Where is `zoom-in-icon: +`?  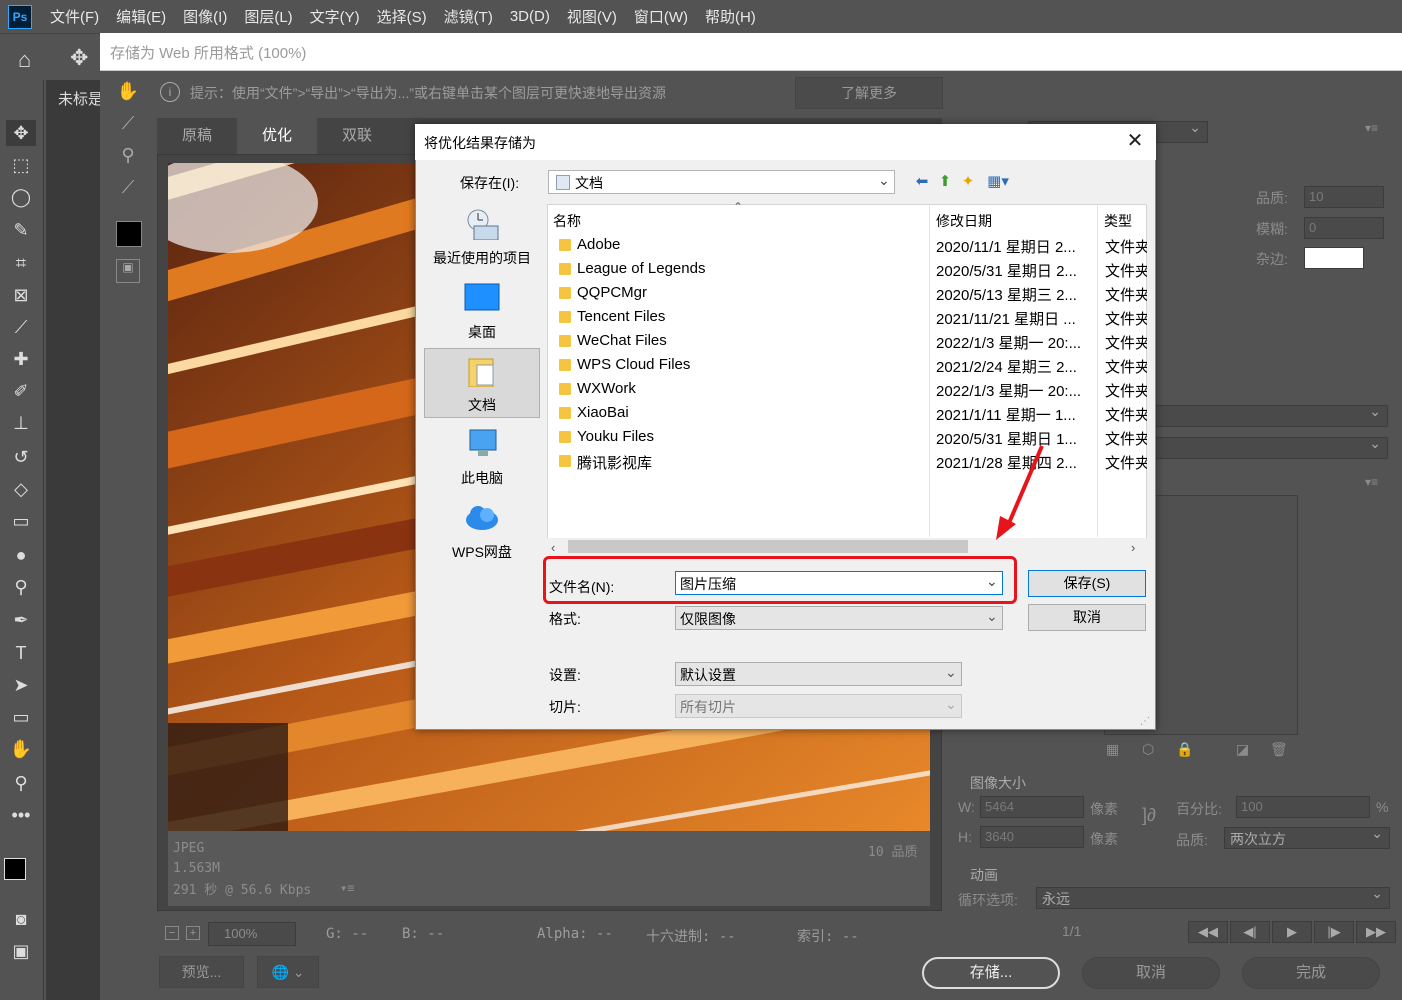
zoom-in-icon: + is located at coordinates (193, 933).